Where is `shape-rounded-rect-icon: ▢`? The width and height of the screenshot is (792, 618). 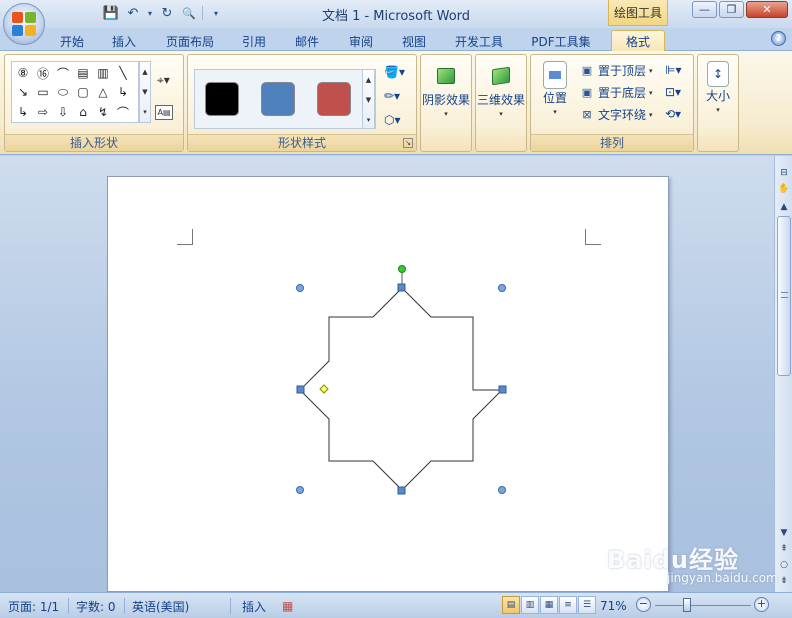
shape-rounded-rect-icon: ▢ is located at coordinates (83, 92).